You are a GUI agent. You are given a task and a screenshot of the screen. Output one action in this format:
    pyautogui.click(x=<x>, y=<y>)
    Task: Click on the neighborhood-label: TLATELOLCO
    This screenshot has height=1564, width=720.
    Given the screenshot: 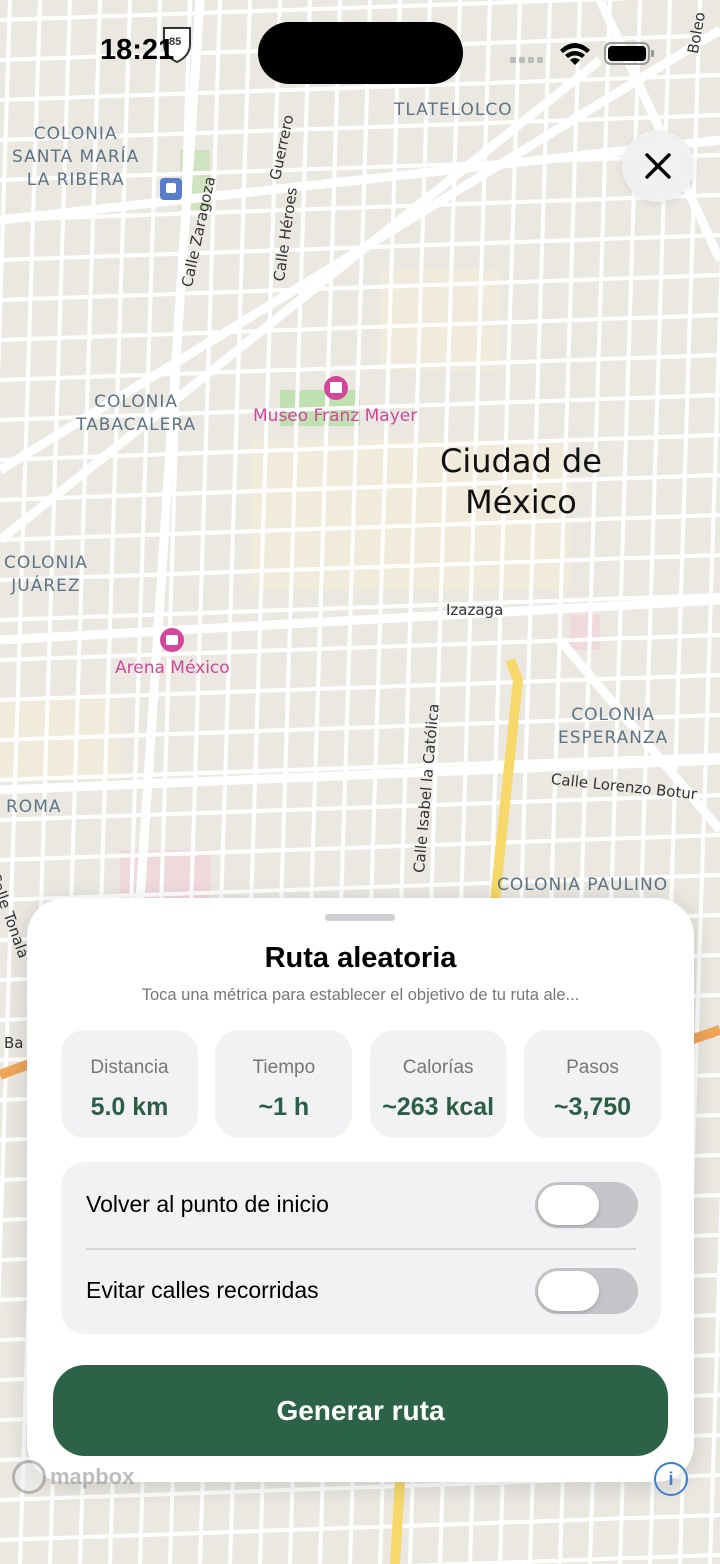 What is the action you would take?
    pyautogui.click(x=453, y=110)
    